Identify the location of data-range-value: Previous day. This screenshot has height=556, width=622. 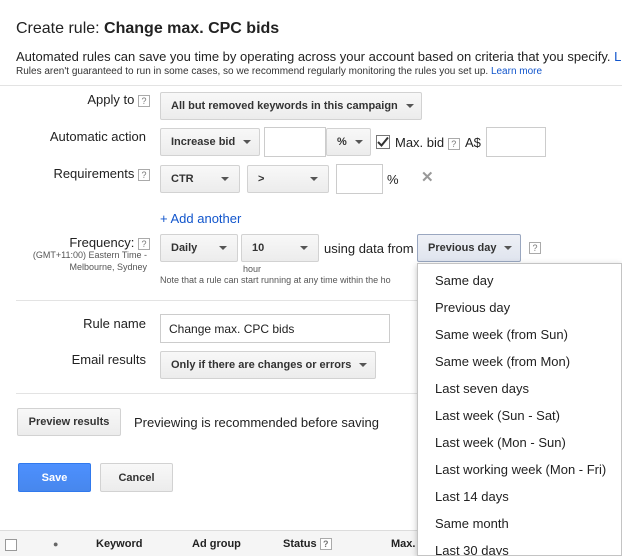
(462, 248).